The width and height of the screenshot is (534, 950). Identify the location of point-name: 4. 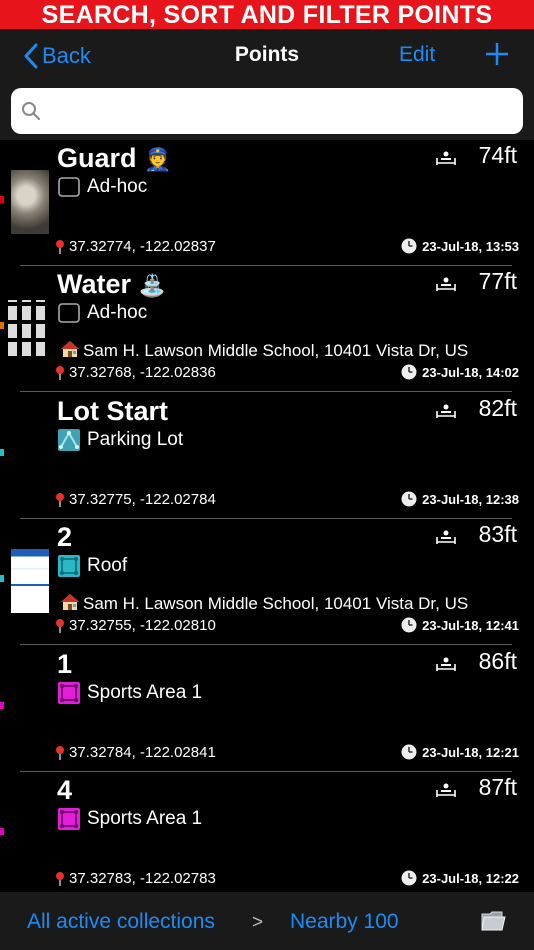
(65, 790).